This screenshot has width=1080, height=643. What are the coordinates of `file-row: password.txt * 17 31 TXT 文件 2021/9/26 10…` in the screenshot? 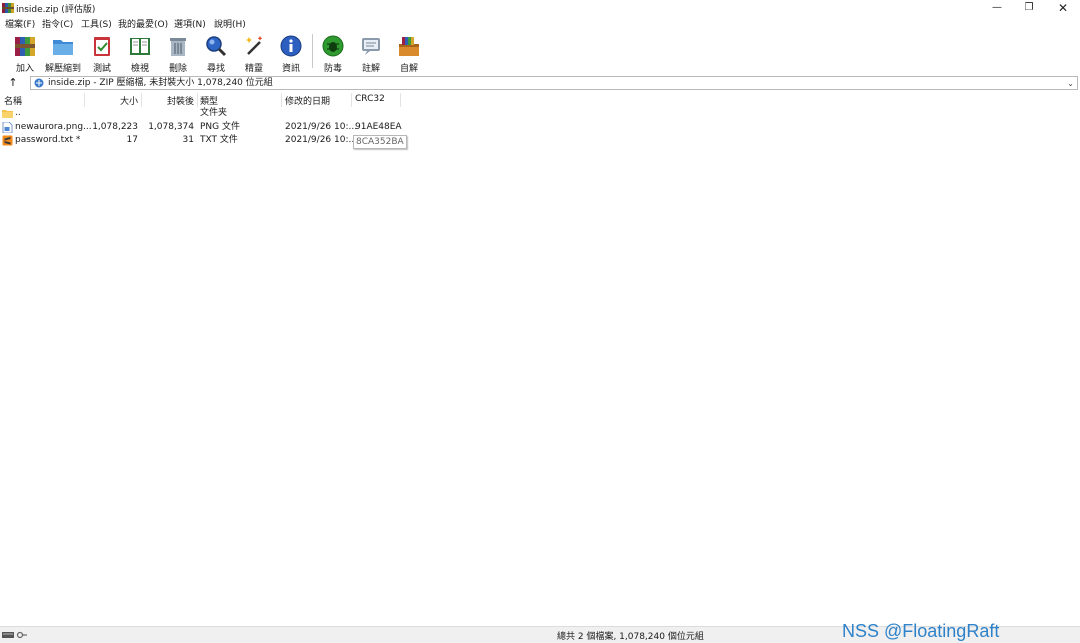 It's located at (205, 140).